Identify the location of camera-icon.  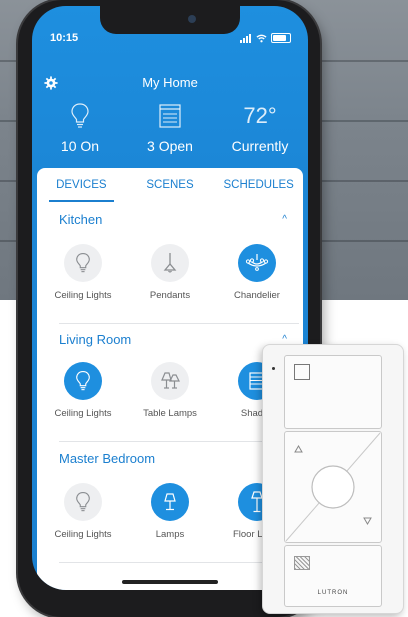
(192, 19).